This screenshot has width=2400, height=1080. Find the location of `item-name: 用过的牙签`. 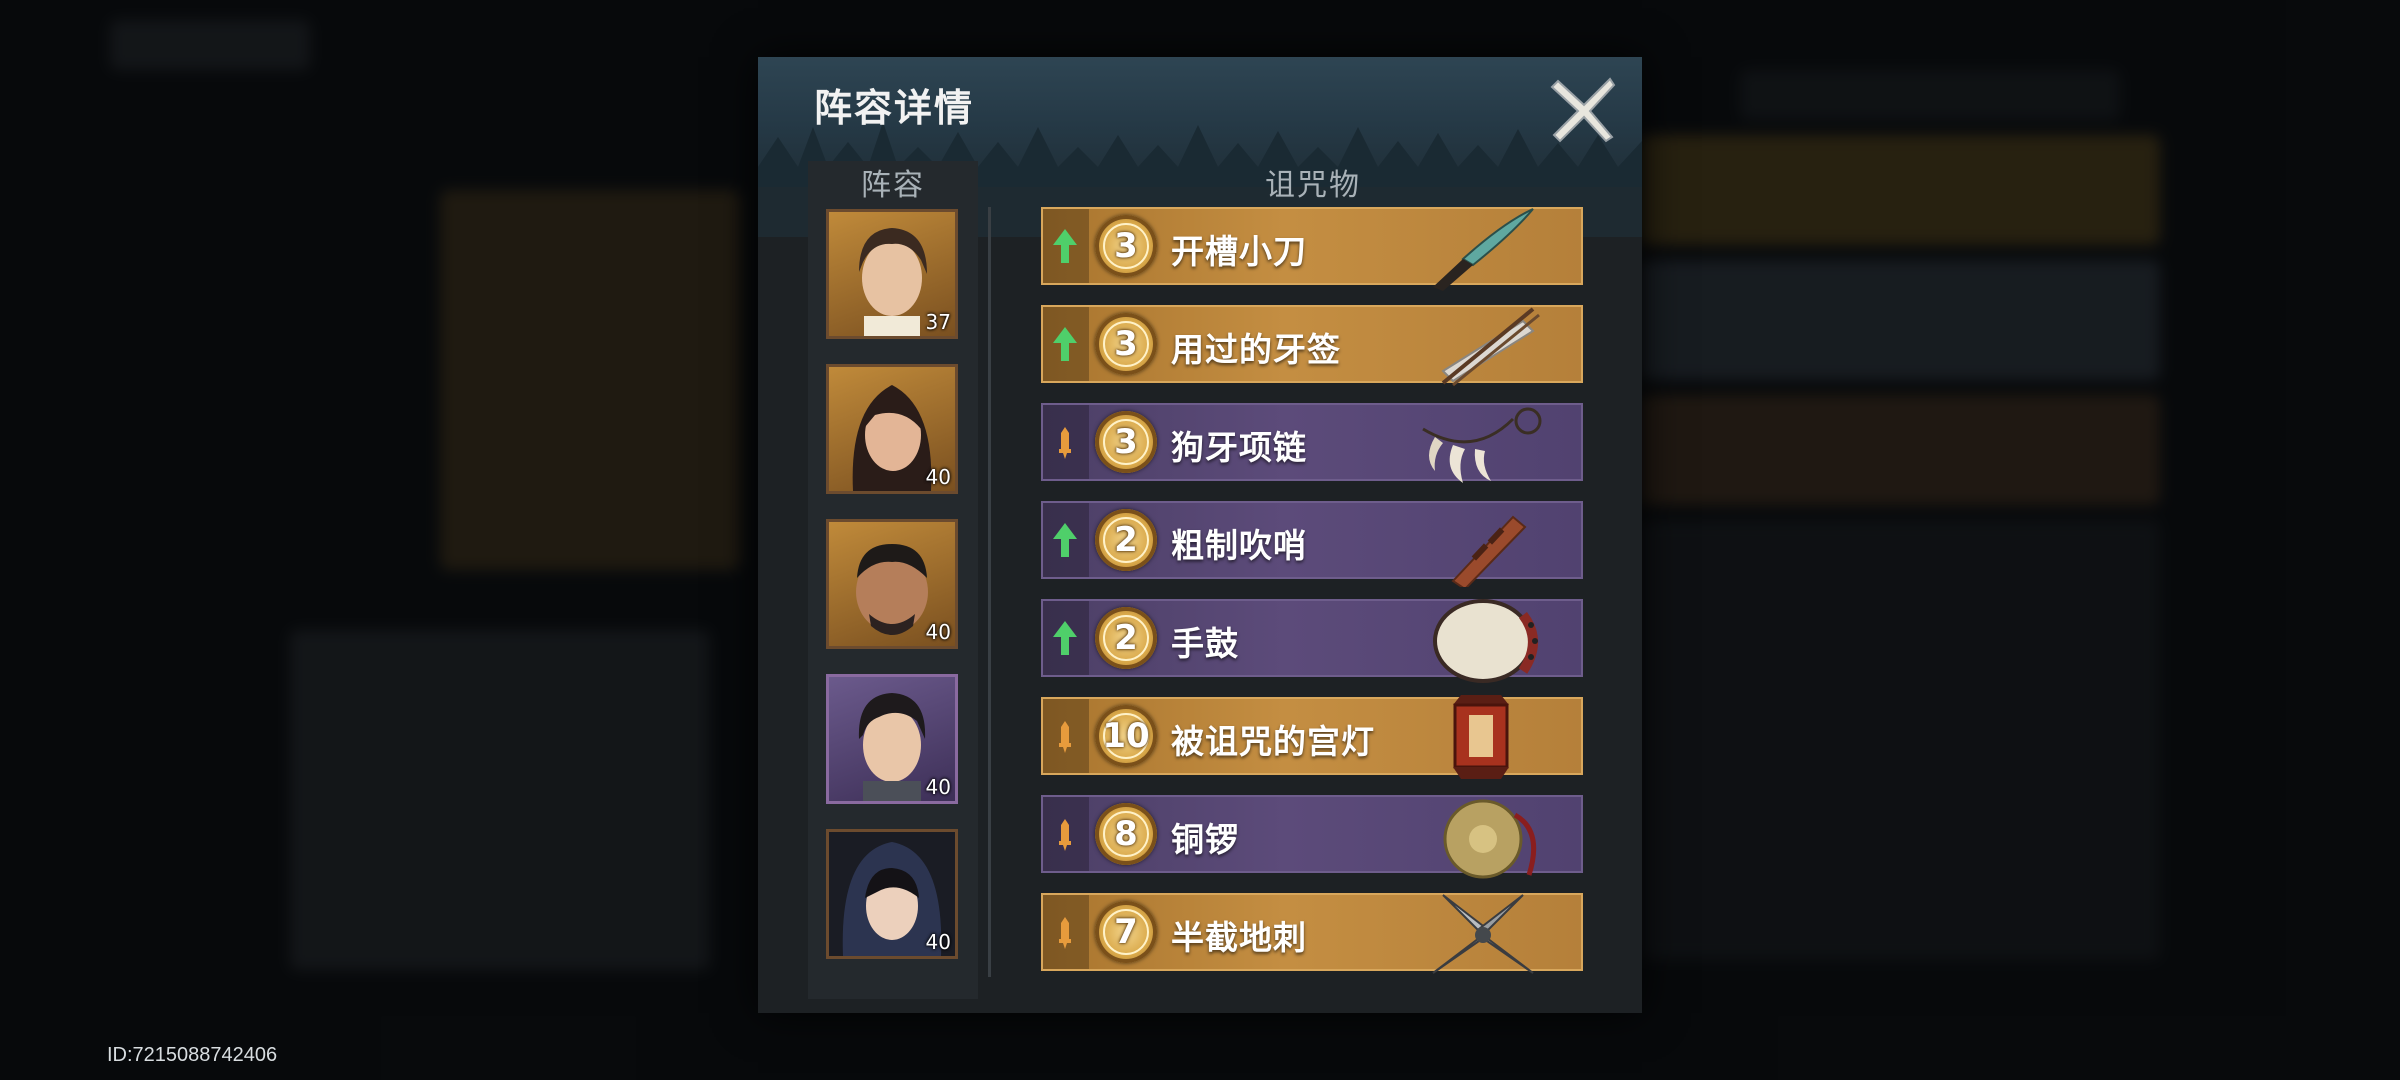

item-name: 用过的牙签 is located at coordinates (1256, 349).